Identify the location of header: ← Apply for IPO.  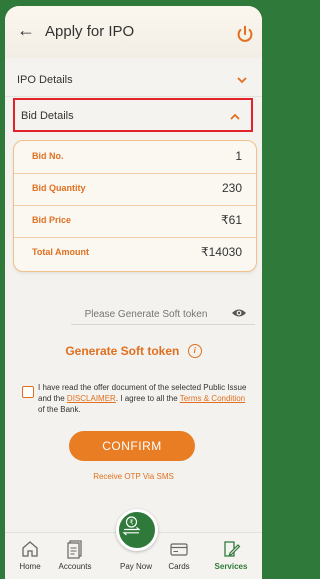
(133, 32).